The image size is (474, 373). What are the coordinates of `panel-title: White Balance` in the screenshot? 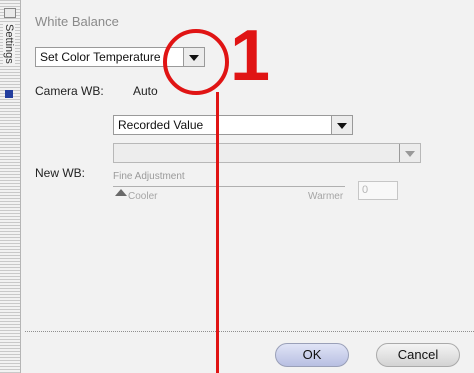 It's located at (77, 21).